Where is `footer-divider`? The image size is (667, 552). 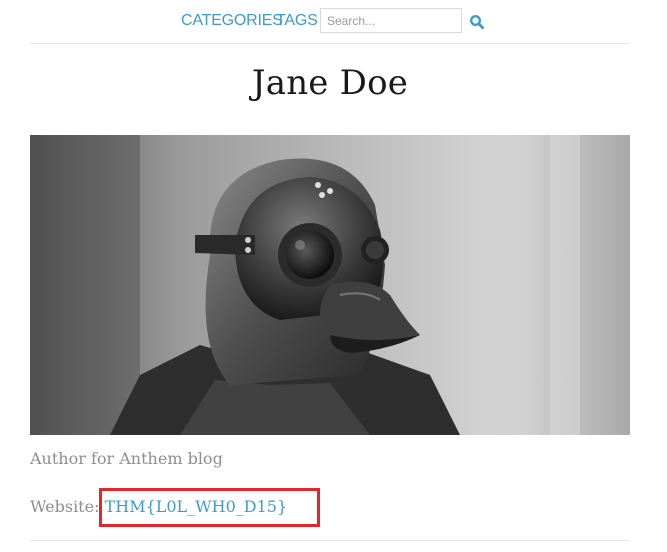 footer-divider is located at coordinates (330, 540).